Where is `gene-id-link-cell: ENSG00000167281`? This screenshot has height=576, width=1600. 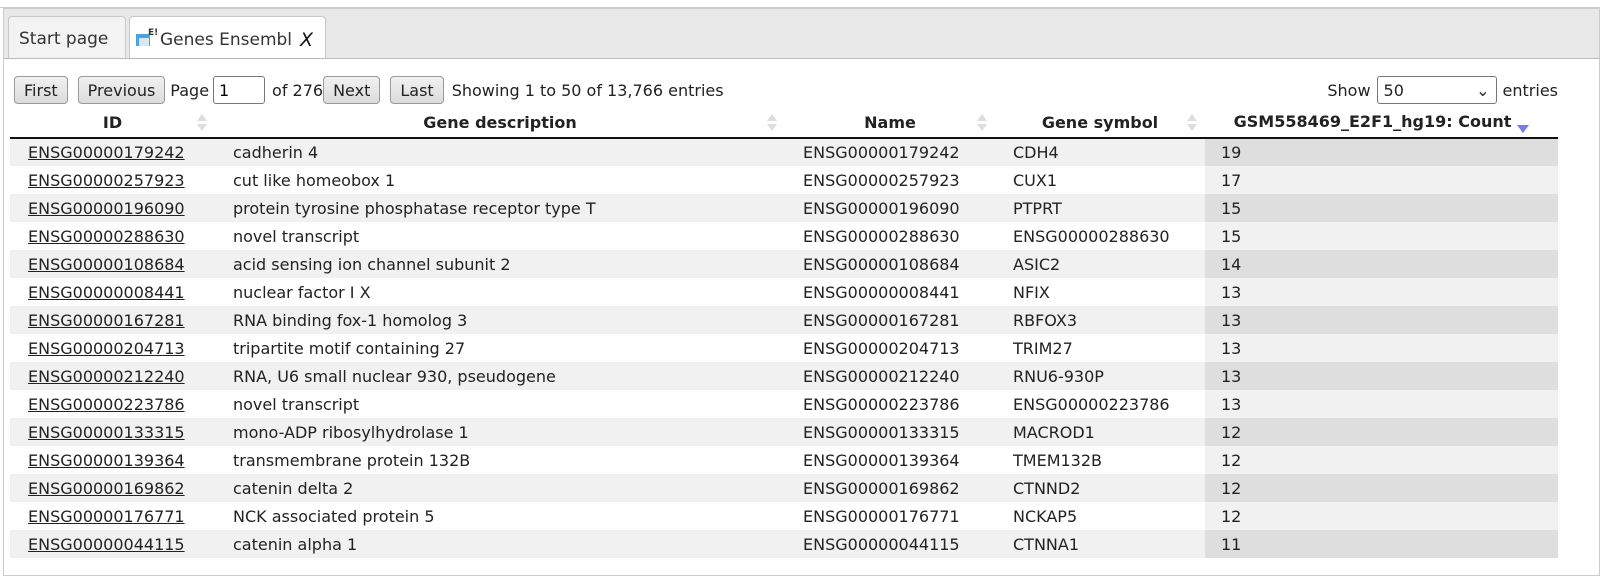
gene-id-link-cell: ENSG00000167281 is located at coordinates (112, 320).